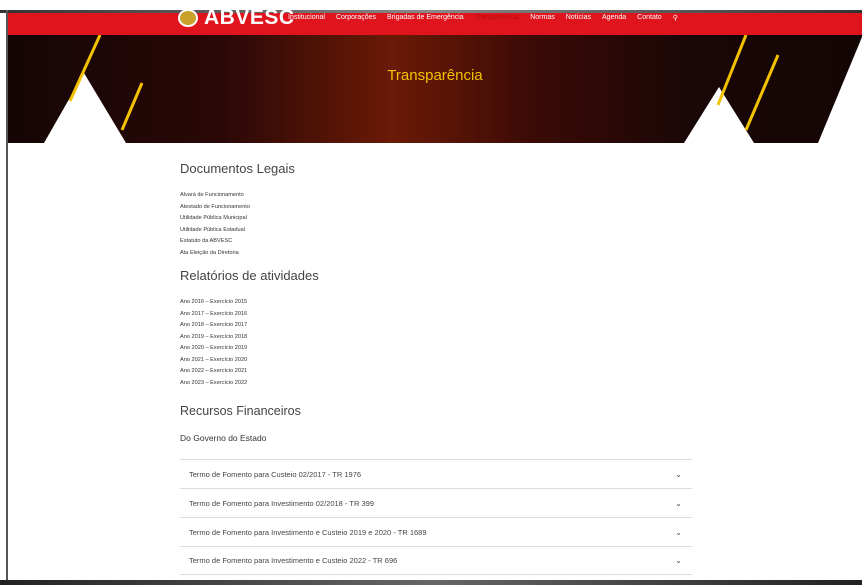  Describe the element at coordinates (215, 231) in the screenshot. I see `doc-link: Utilidade Pública Estadual` at that location.